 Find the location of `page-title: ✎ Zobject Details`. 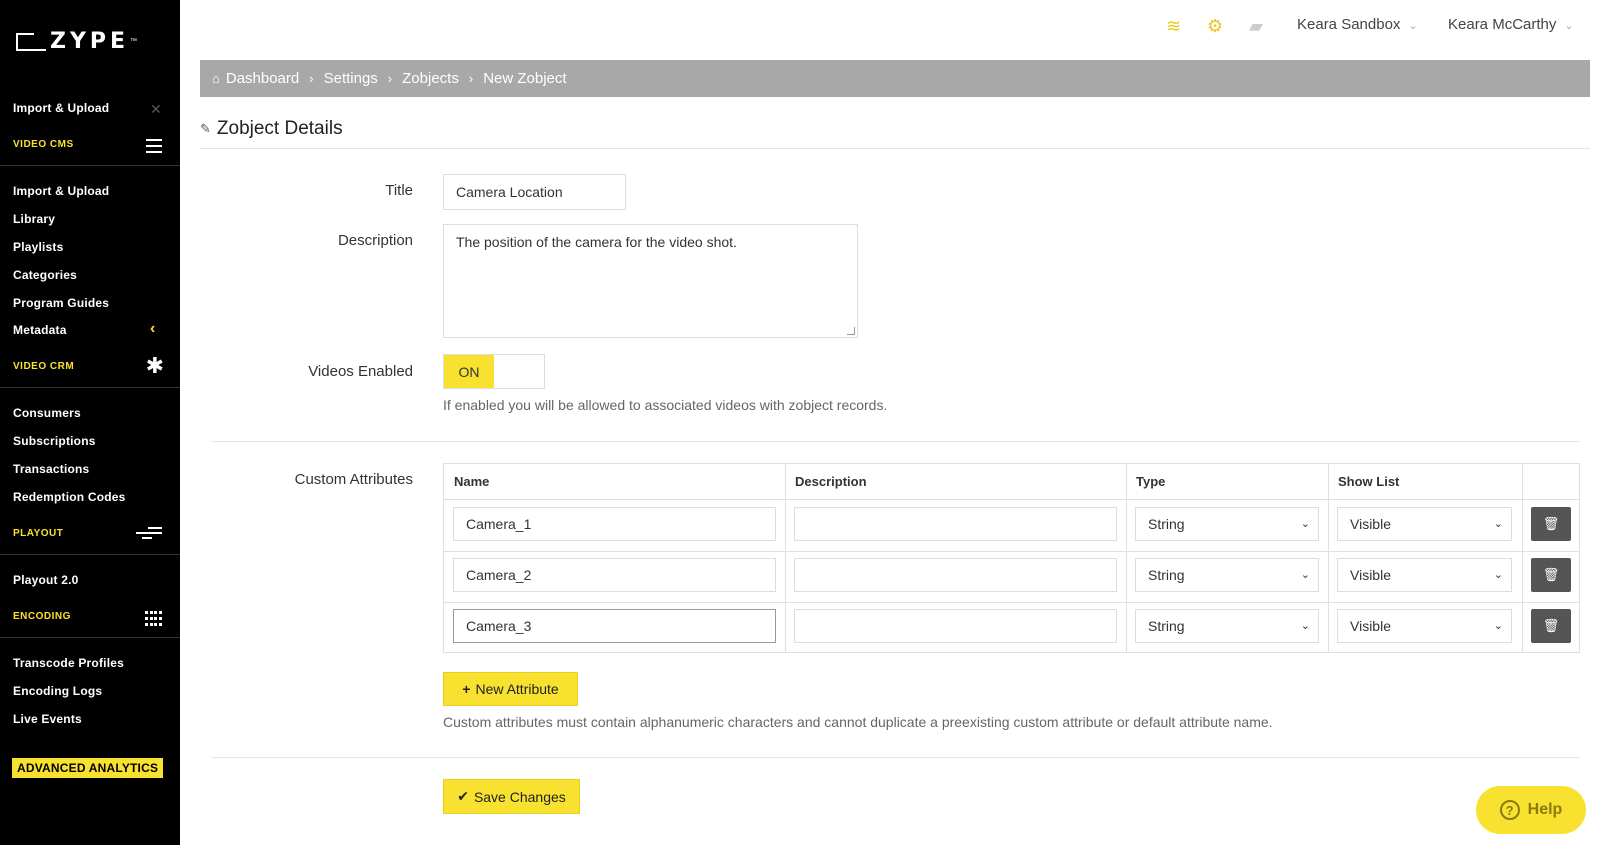

page-title: ✎ Zobject Details is located at coordinates (271, 129).